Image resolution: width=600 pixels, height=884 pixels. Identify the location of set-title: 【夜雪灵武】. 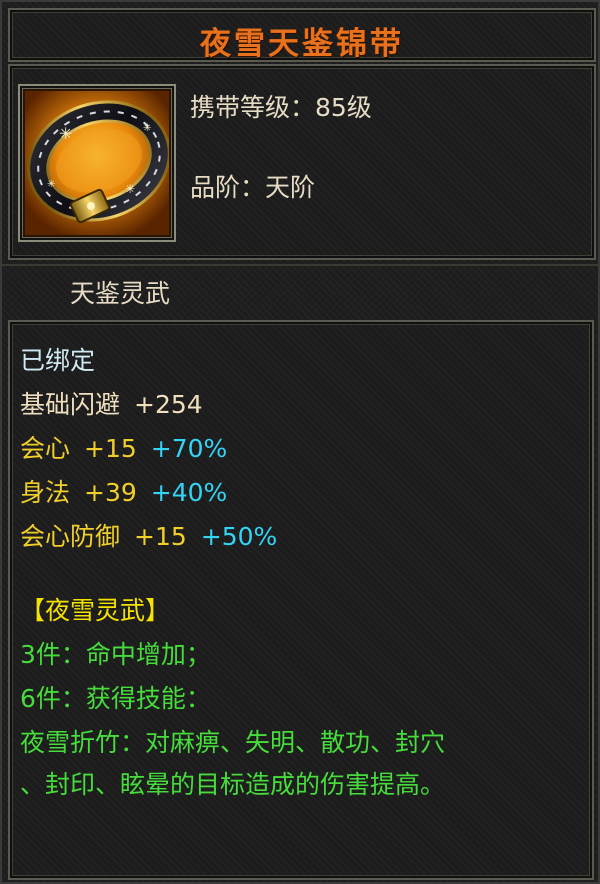
(95, 610).